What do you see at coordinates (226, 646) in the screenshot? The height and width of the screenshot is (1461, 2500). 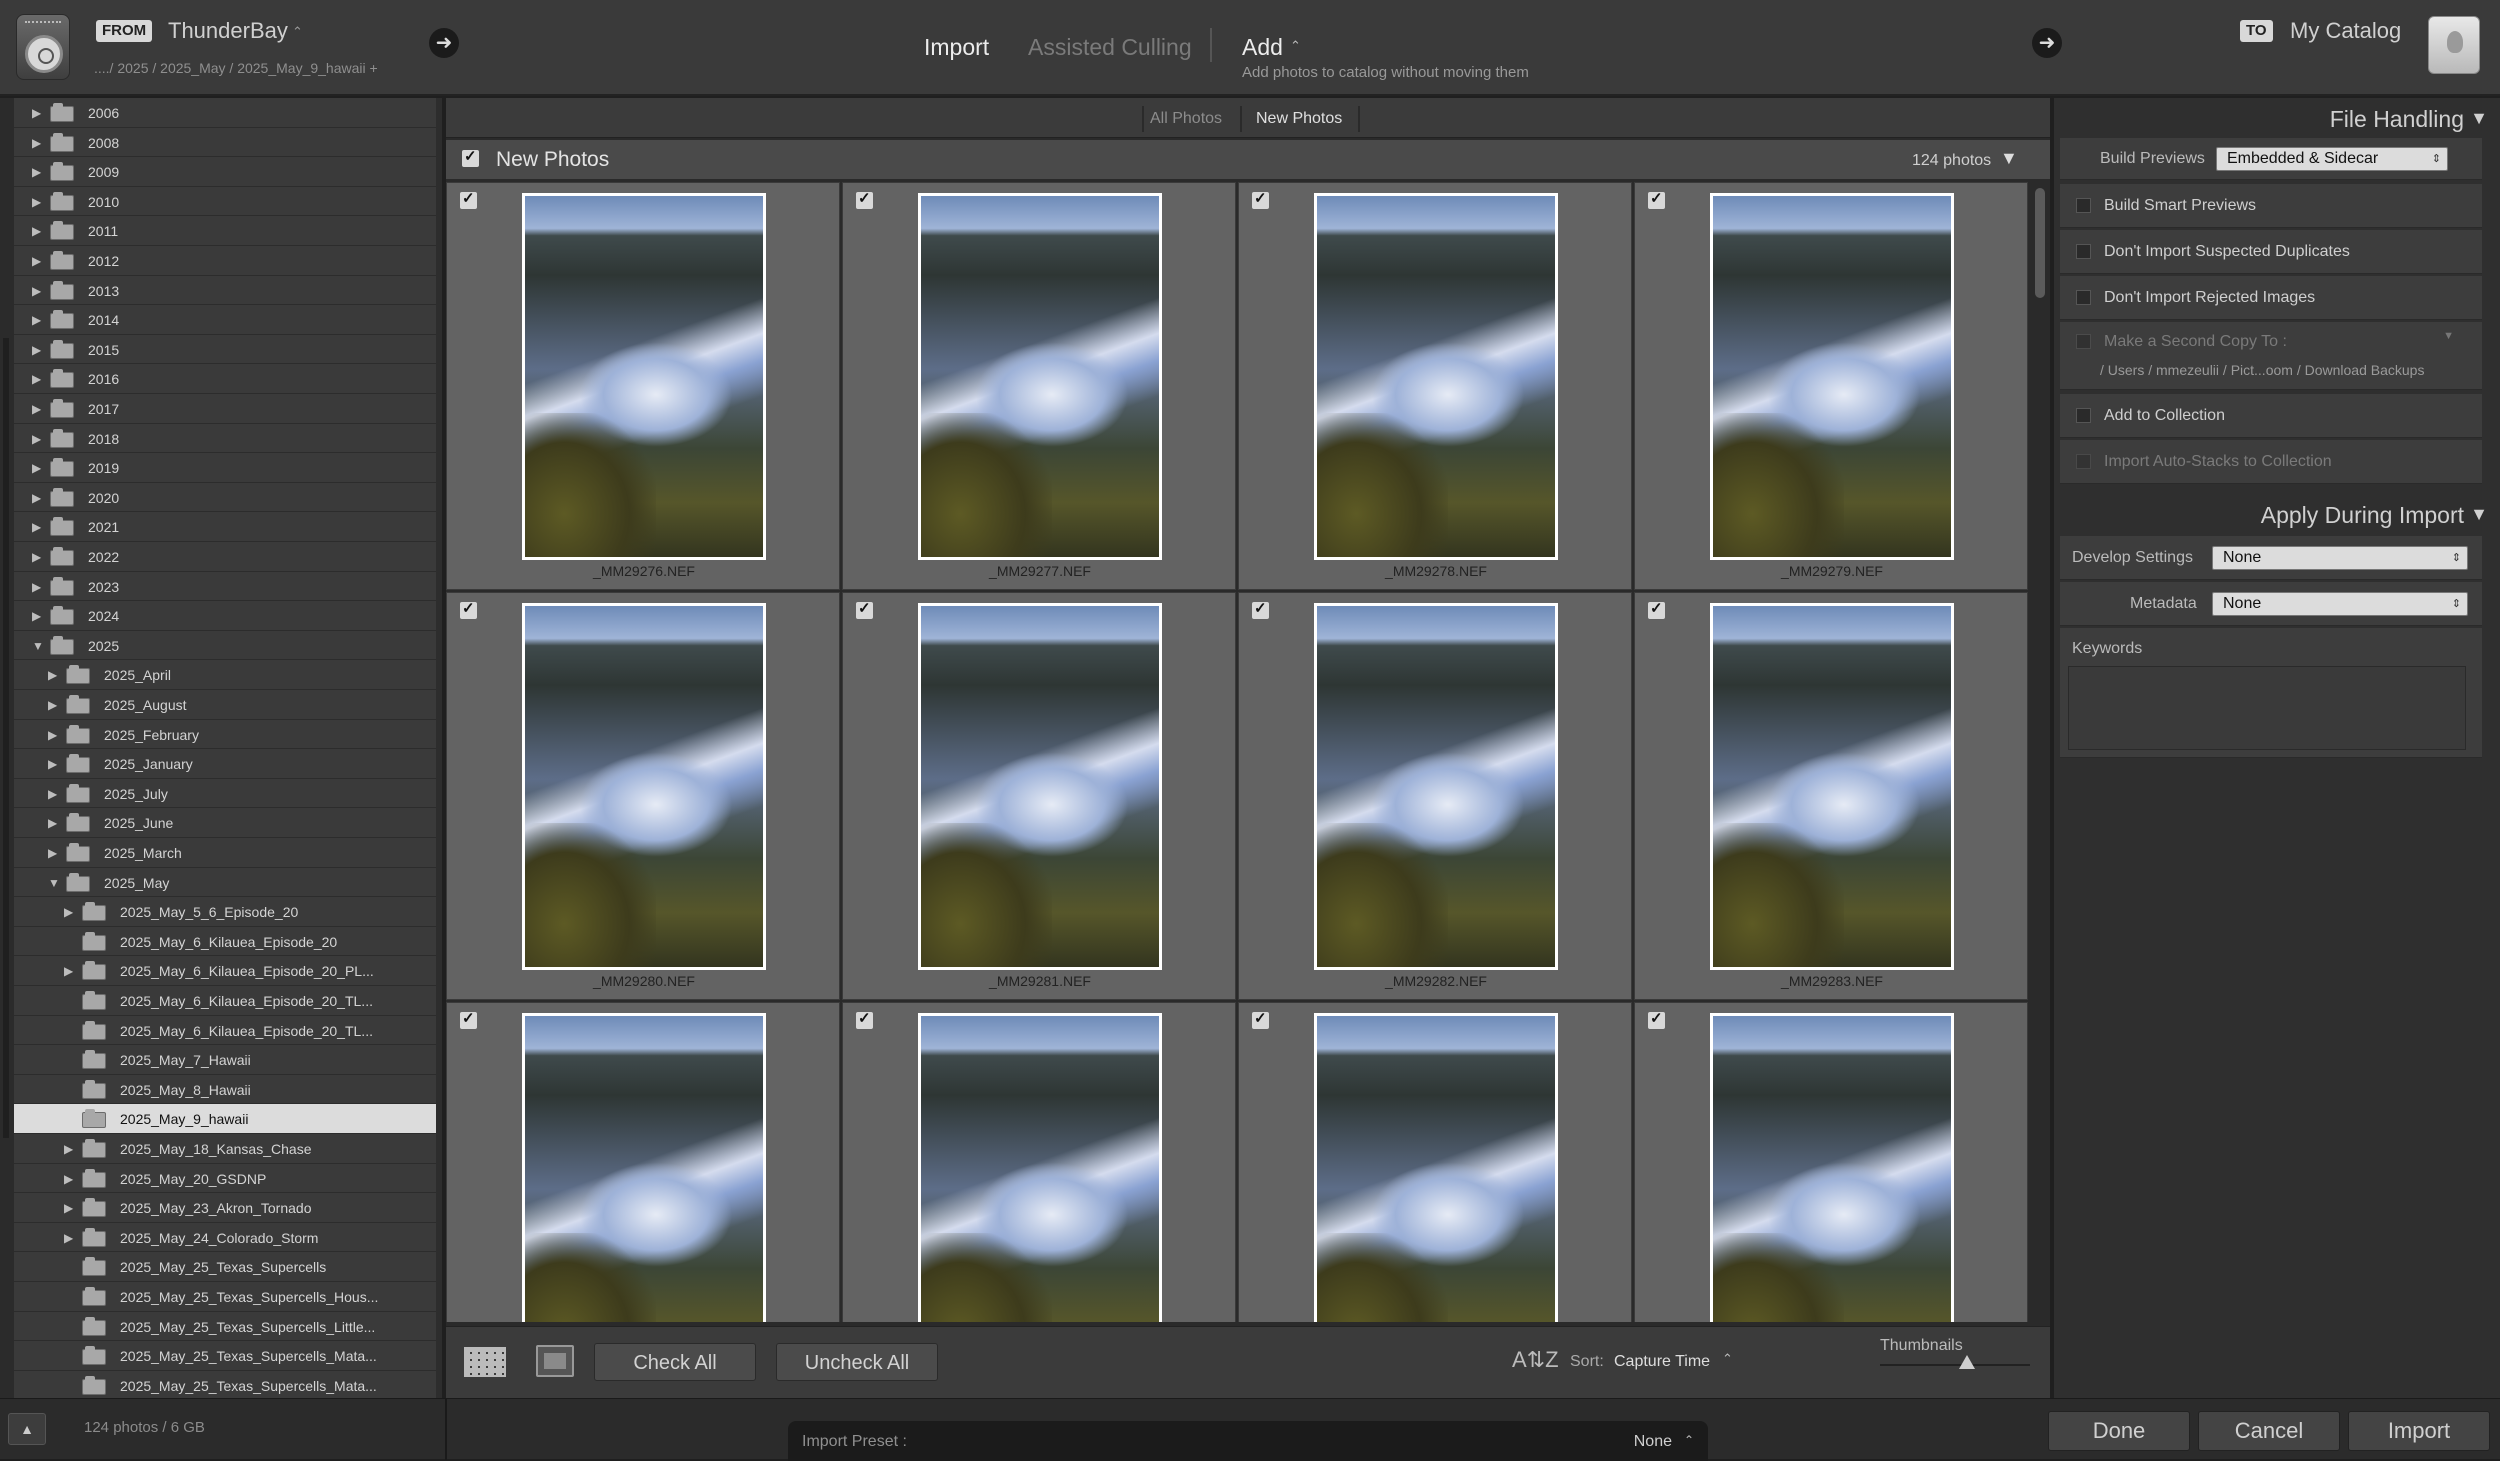 I see `folder-row: ▼ 2025` at bounding box center [226, 646].